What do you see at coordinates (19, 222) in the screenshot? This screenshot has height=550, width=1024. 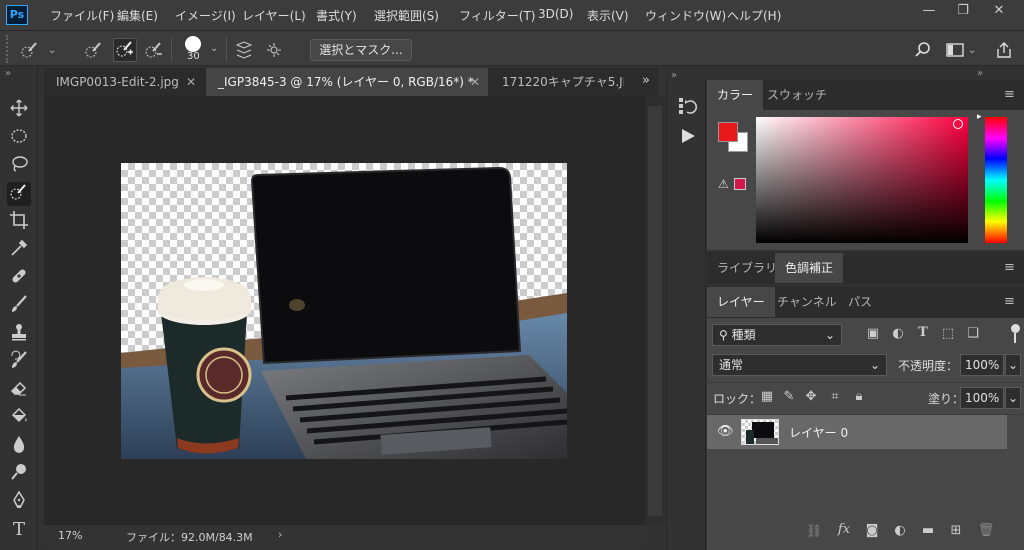 I see `crop-tool-icon` at bounding box center [19, 222].